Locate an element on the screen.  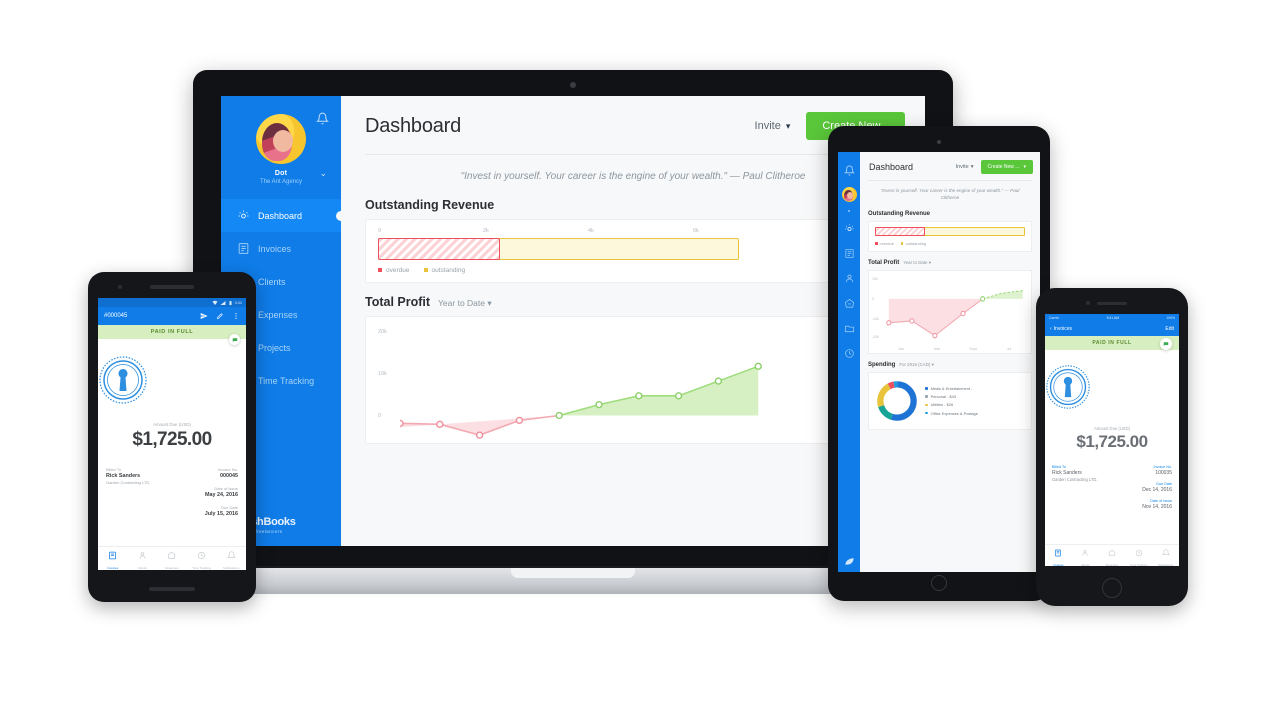
iphone-nav-expenses: Expenses is located at coordinates (1112, 555).